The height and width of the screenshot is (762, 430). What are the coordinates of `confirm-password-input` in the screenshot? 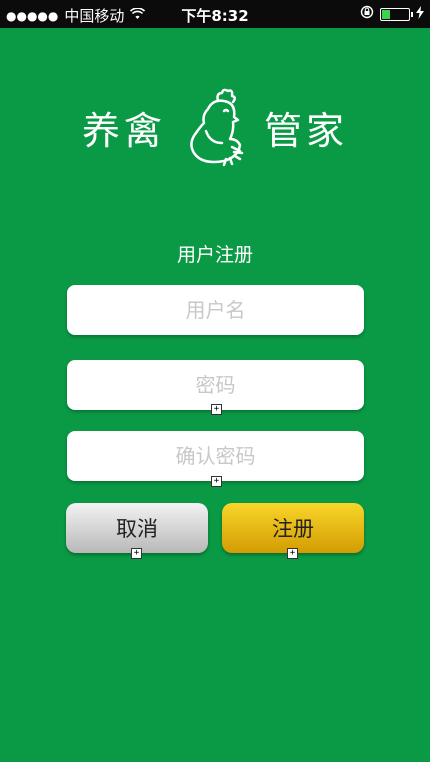 It's located at (215, 456).